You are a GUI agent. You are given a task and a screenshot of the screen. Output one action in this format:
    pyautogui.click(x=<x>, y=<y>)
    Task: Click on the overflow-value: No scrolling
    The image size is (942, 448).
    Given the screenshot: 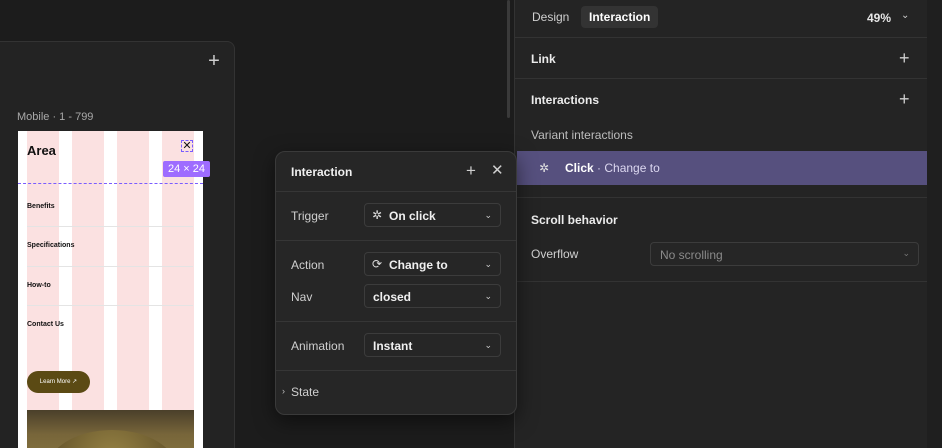 What is the action you would take?
    pyautogui.click(x=691, y=255)
    